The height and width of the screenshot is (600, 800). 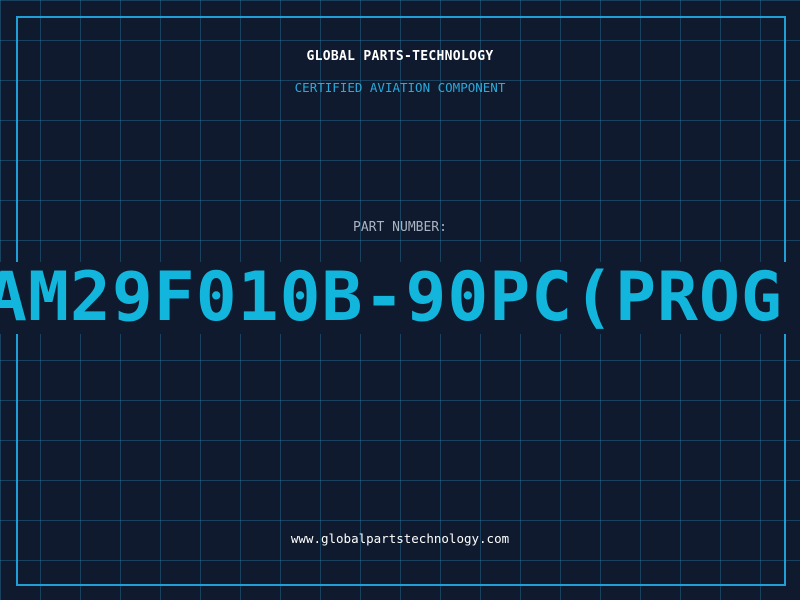 I want to click on certification-subtitle: CERTIFIED AVIATION COMPONENT, so click(x=400, y=87).